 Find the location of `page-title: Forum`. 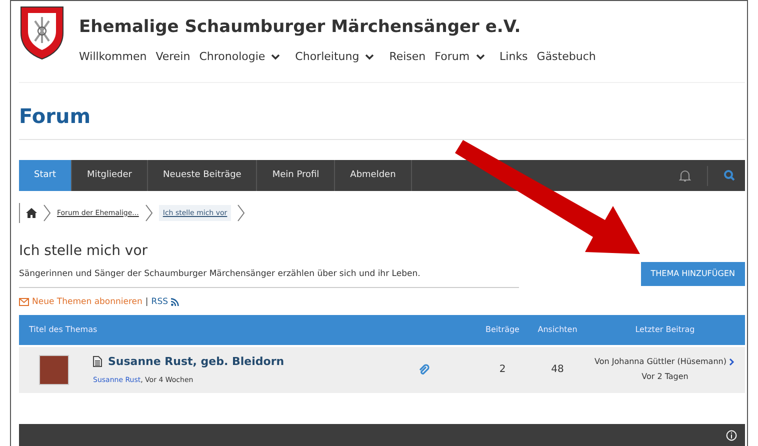

page-title: Forum is located at coordinates (382, 120).